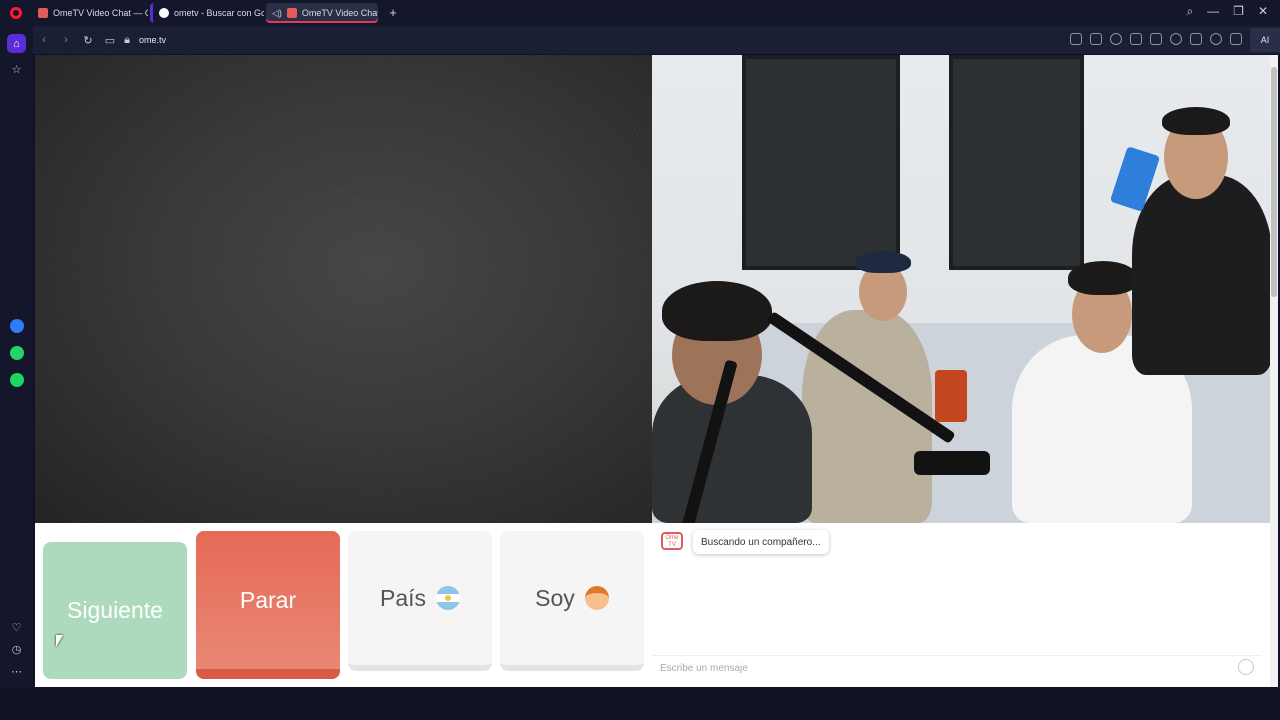 Image resolution: width=1280 pixels, height=720 pixels. I want to click on opera-menu-button, so click(16, 13).